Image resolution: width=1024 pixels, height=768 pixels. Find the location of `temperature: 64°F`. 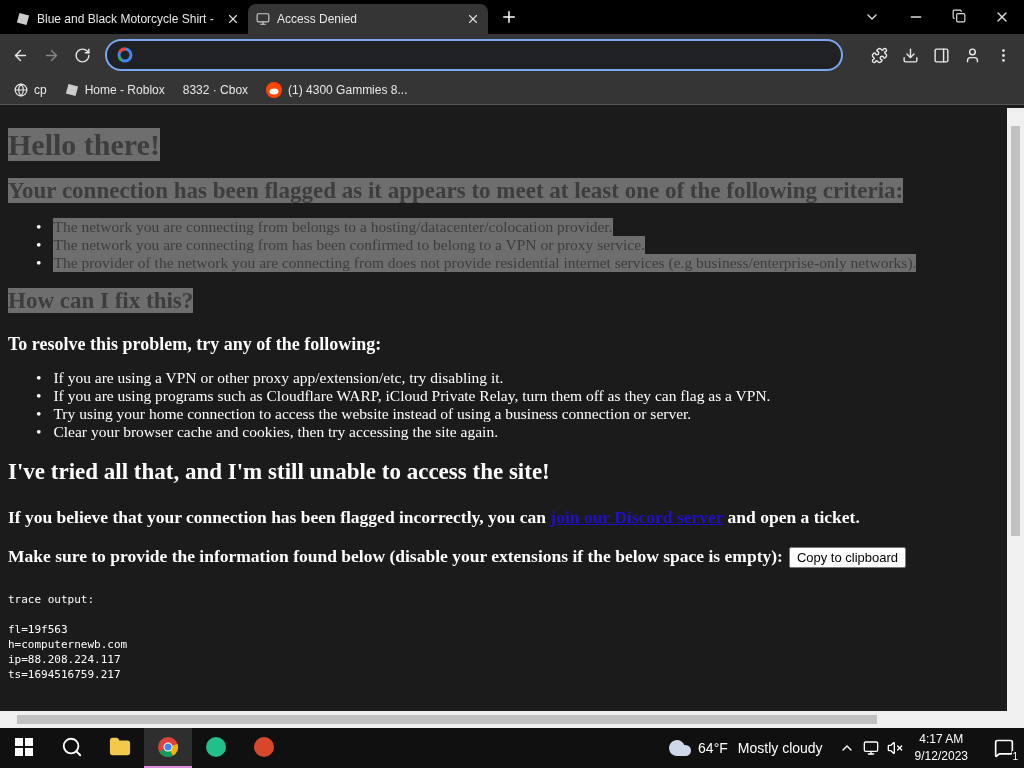

temperature: 64°F is located at coordinates (713, 748).